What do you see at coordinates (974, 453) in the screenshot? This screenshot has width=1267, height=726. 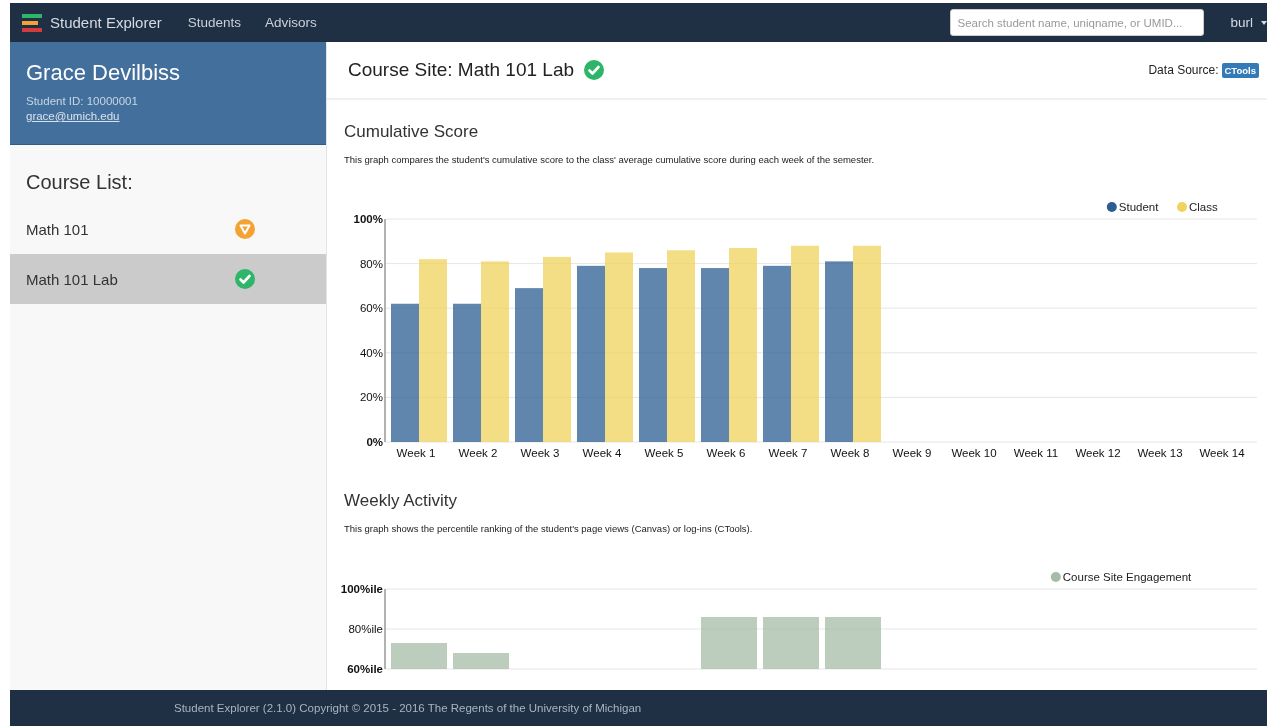 I see `axis-label: Week 10` at bounding box center [974, 453].